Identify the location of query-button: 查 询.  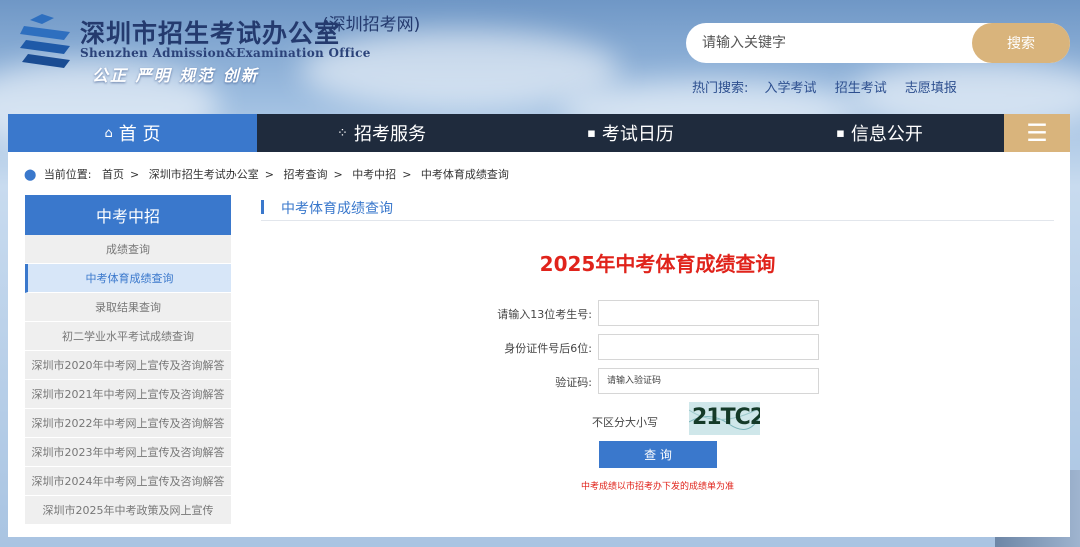
(658, 454).